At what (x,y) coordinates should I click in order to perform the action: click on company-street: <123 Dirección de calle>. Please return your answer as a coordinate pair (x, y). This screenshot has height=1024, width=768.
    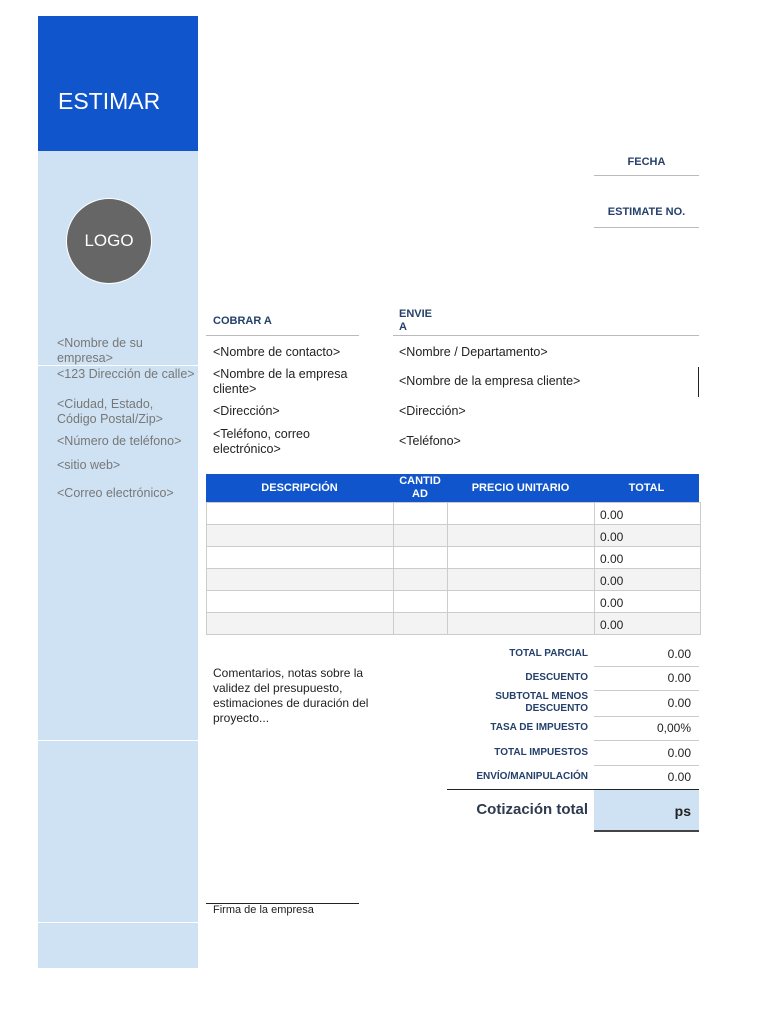
    Looking at the image, I should click on (126, 374).